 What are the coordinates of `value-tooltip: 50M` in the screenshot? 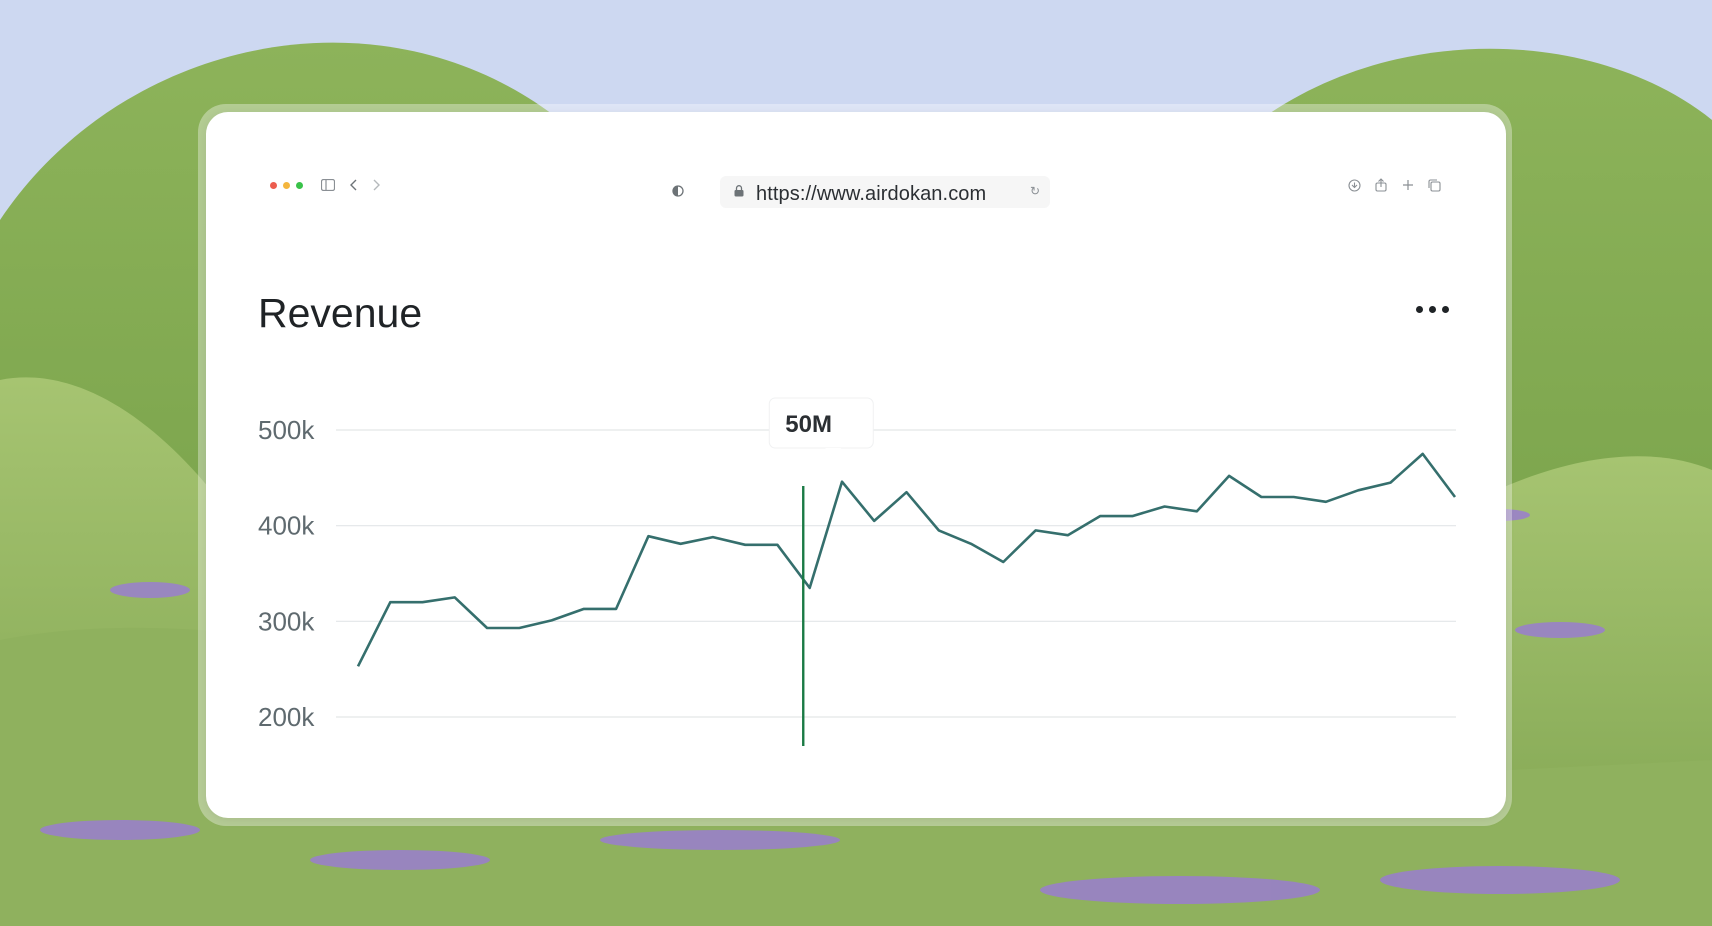 It's located at (821, 426).